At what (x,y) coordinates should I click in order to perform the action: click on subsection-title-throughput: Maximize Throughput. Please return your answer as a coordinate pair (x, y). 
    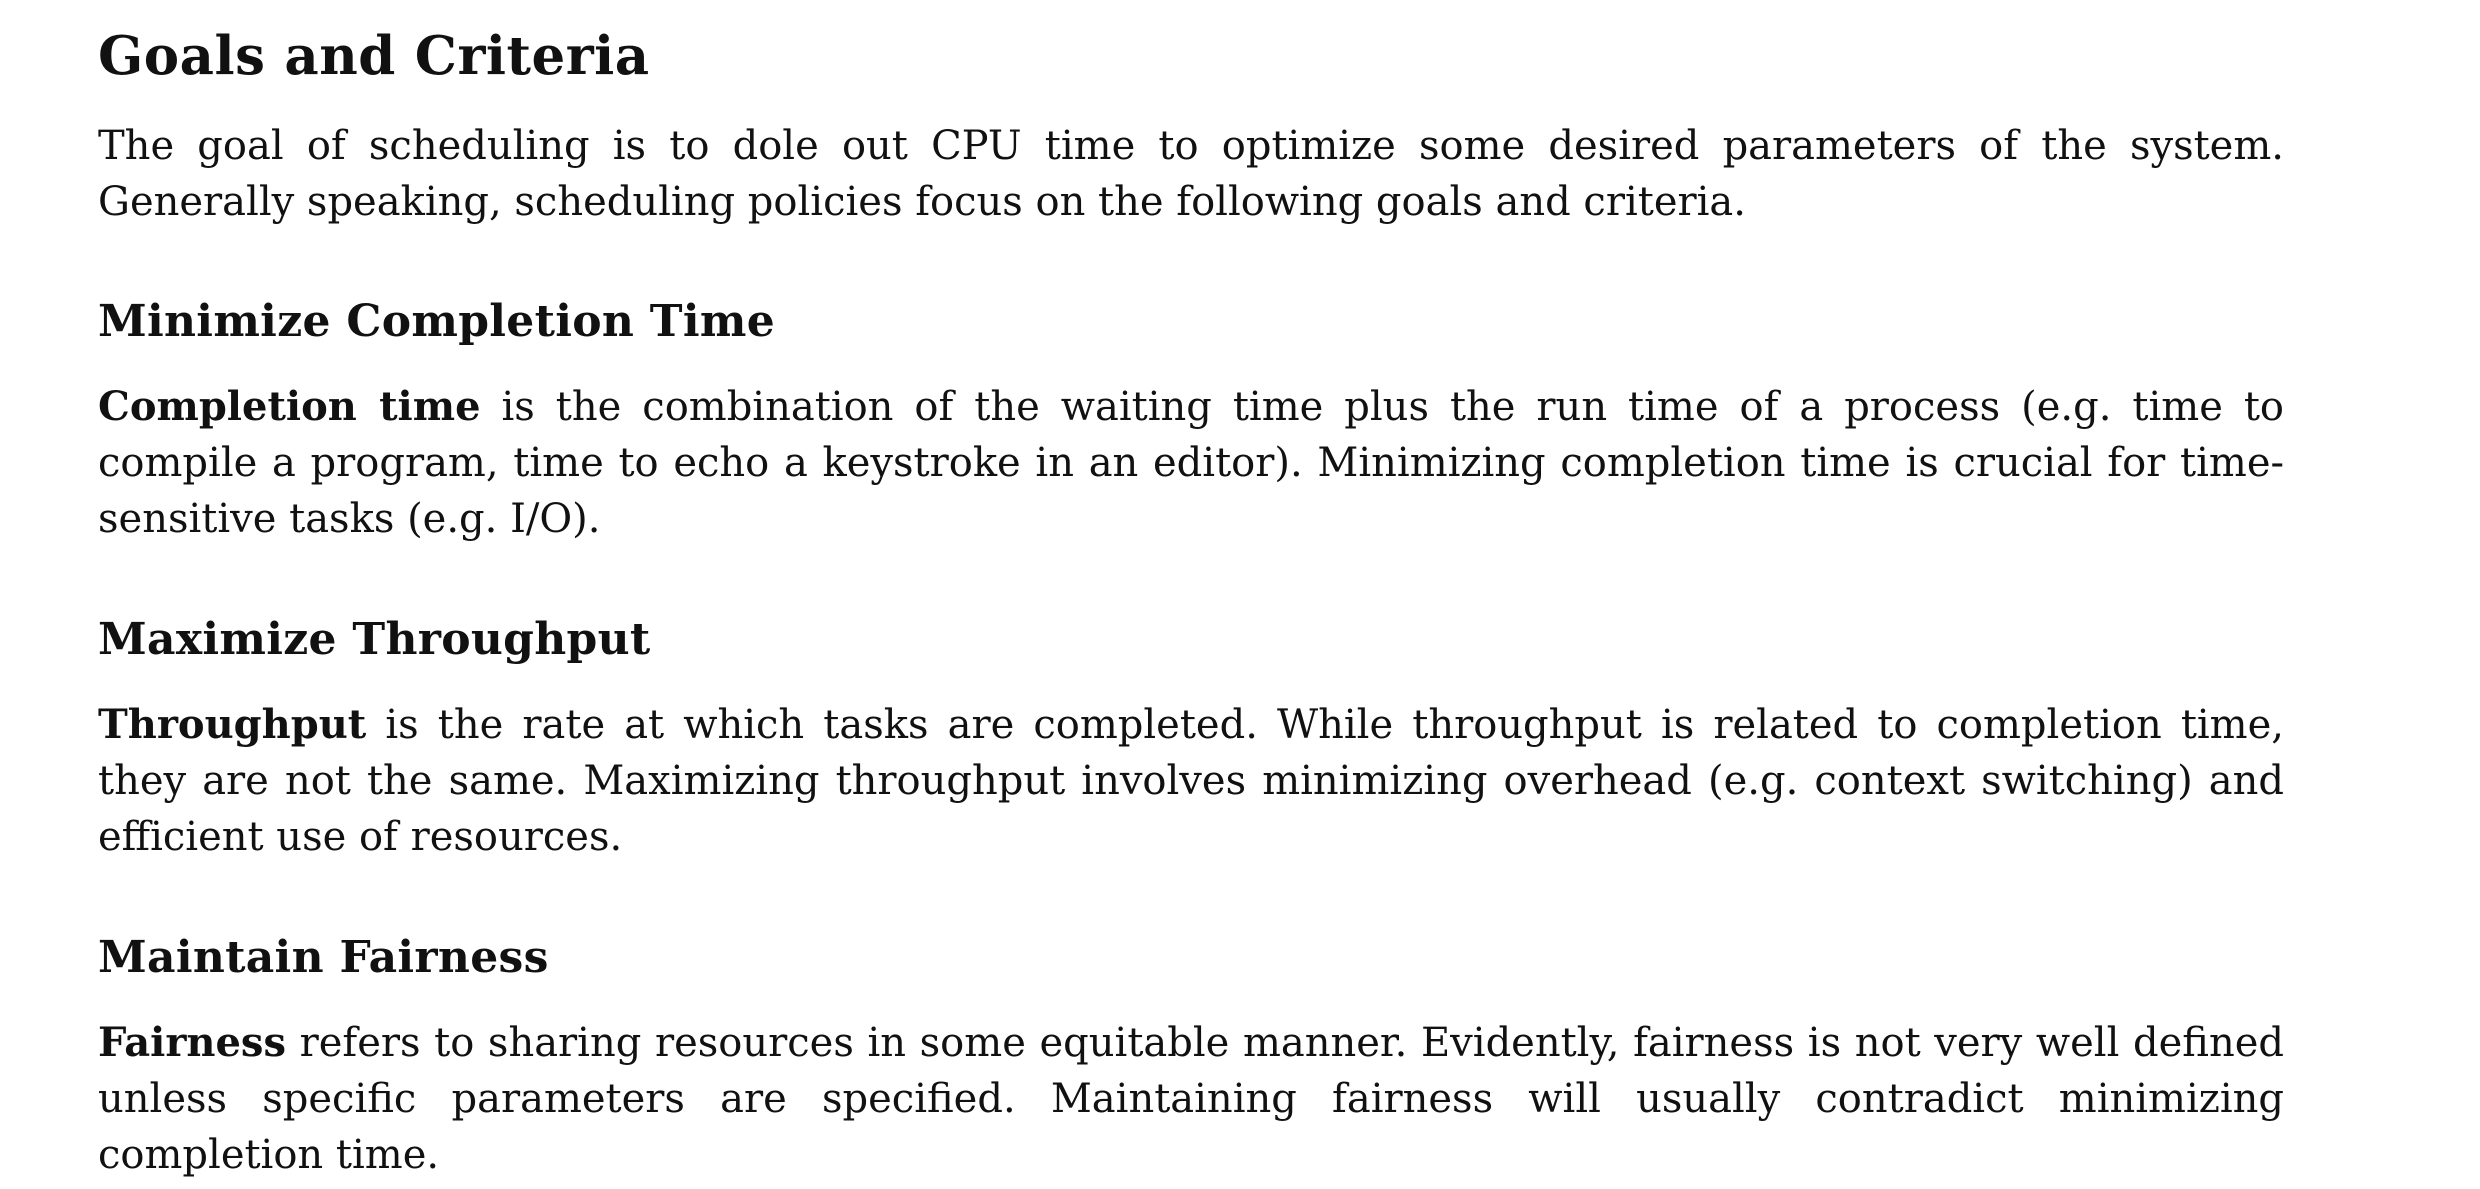
    Looking at the image, I should click on (374, 639).